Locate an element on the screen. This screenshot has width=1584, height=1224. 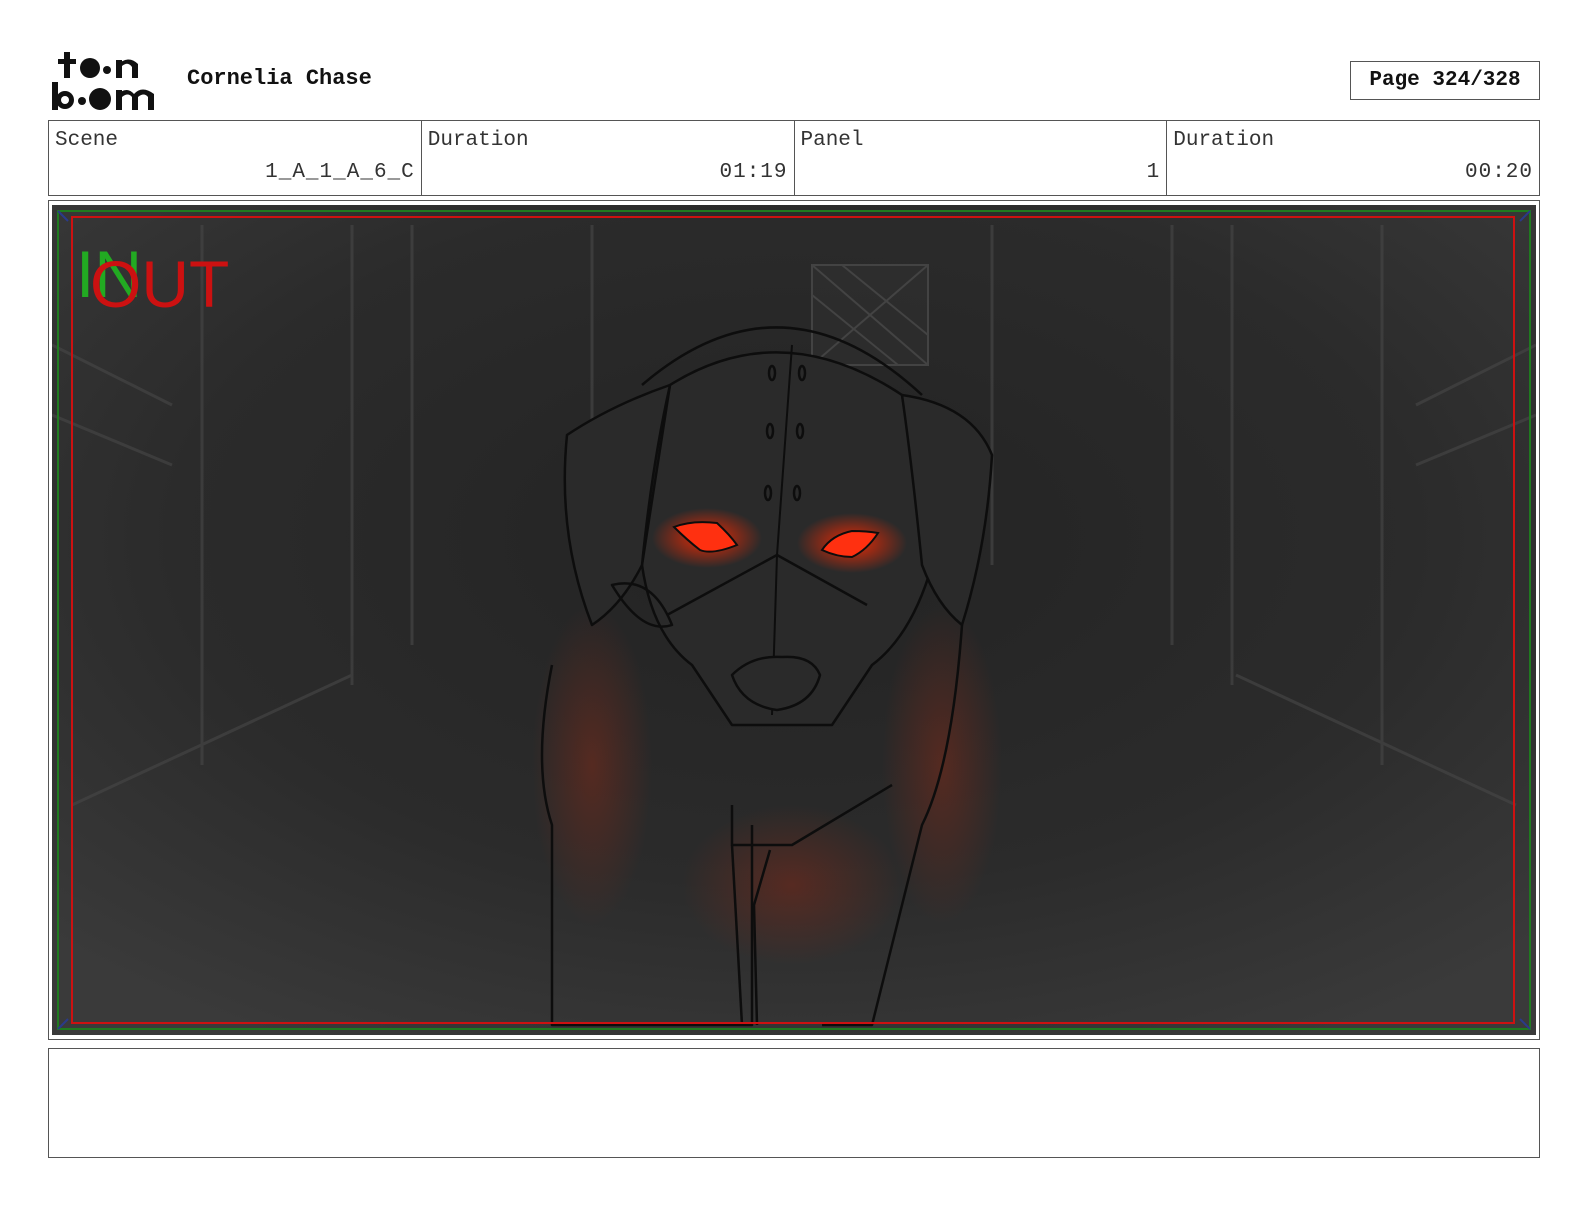
panel-cell: Panel 1 is located at coordinates (981, 158).